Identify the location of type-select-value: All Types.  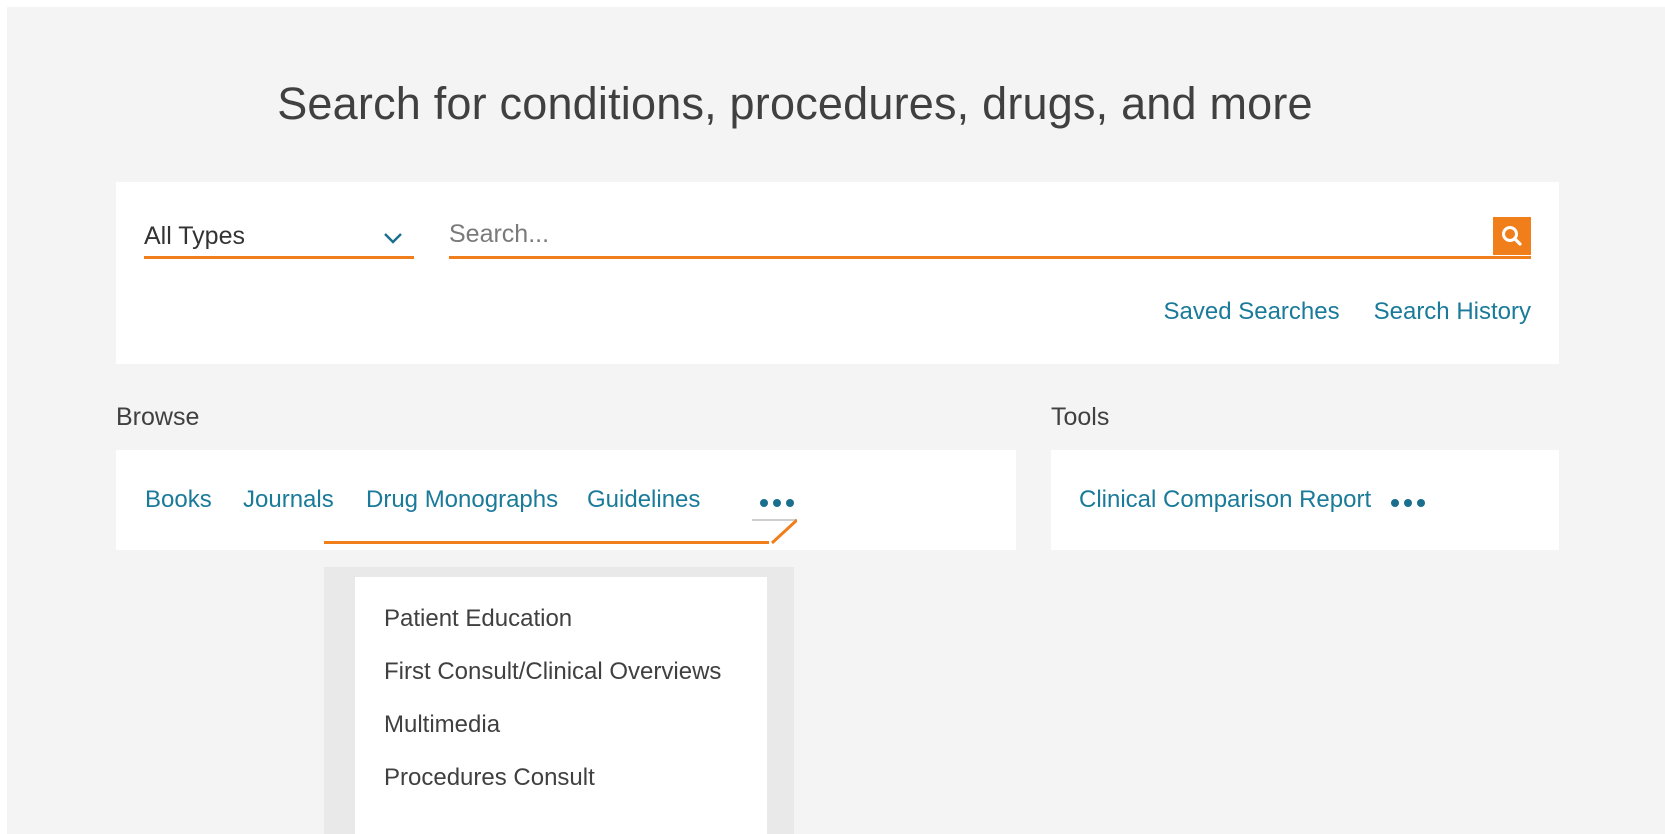
(194, 236).